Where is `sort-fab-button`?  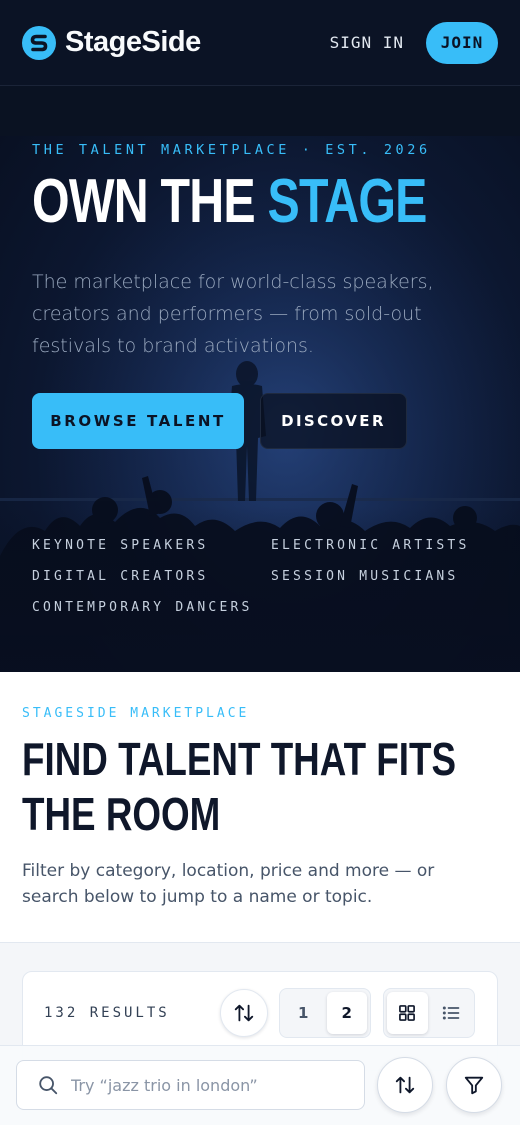 sort-fab-button is located at coordinates (405, 1085).